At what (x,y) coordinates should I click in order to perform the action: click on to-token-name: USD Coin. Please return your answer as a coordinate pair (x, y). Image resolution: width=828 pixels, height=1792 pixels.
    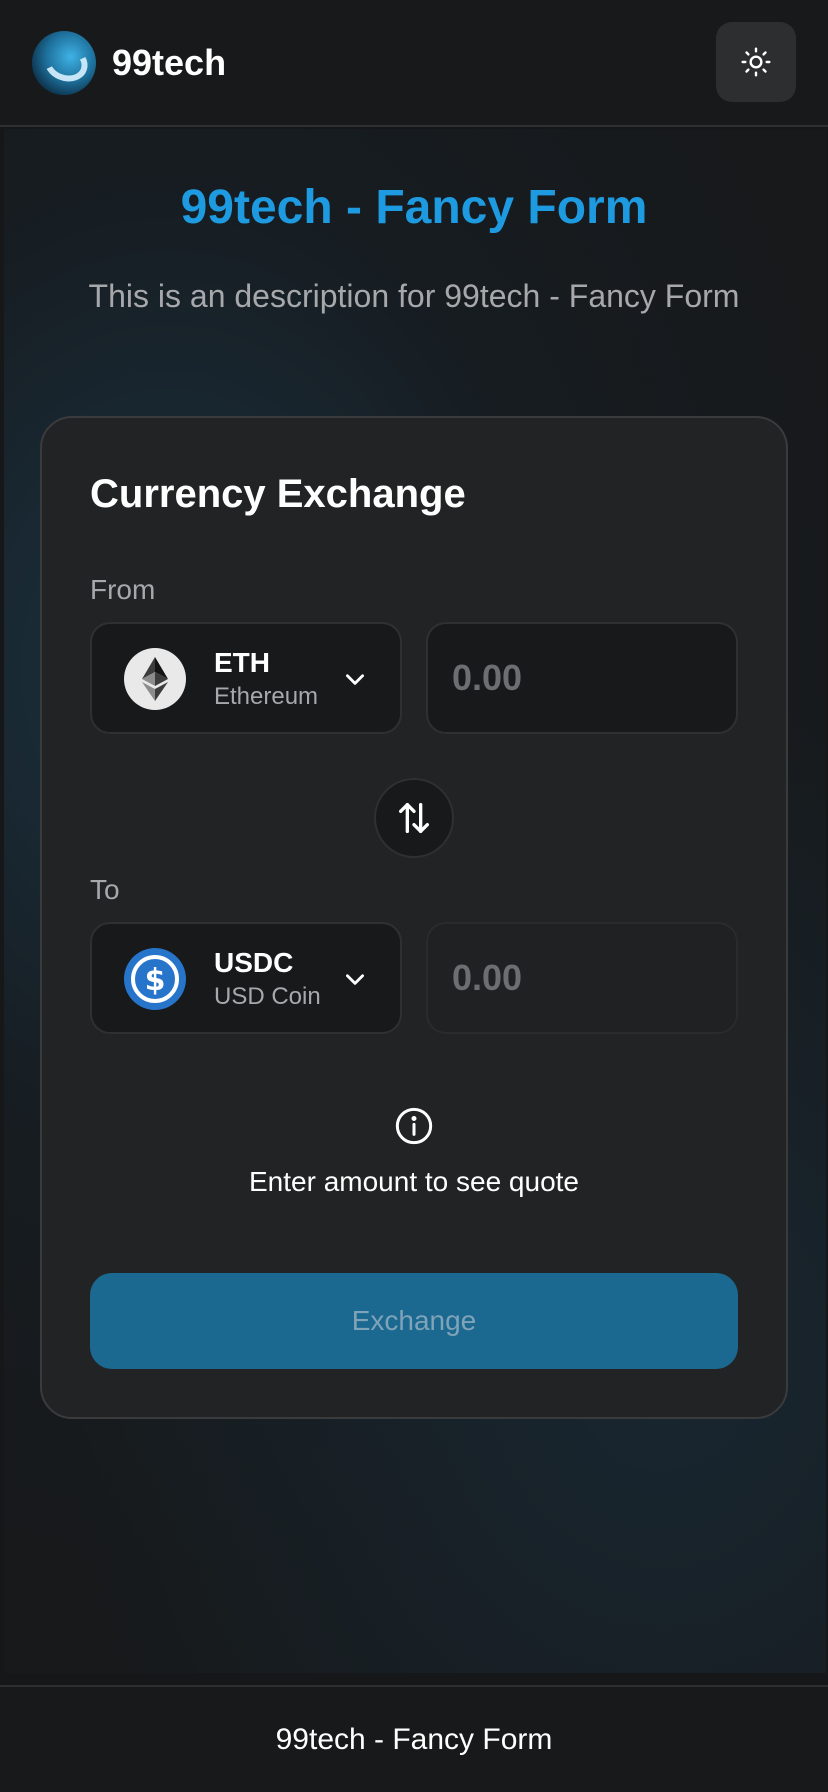
    Looking at the image, I should click on (267, 996).